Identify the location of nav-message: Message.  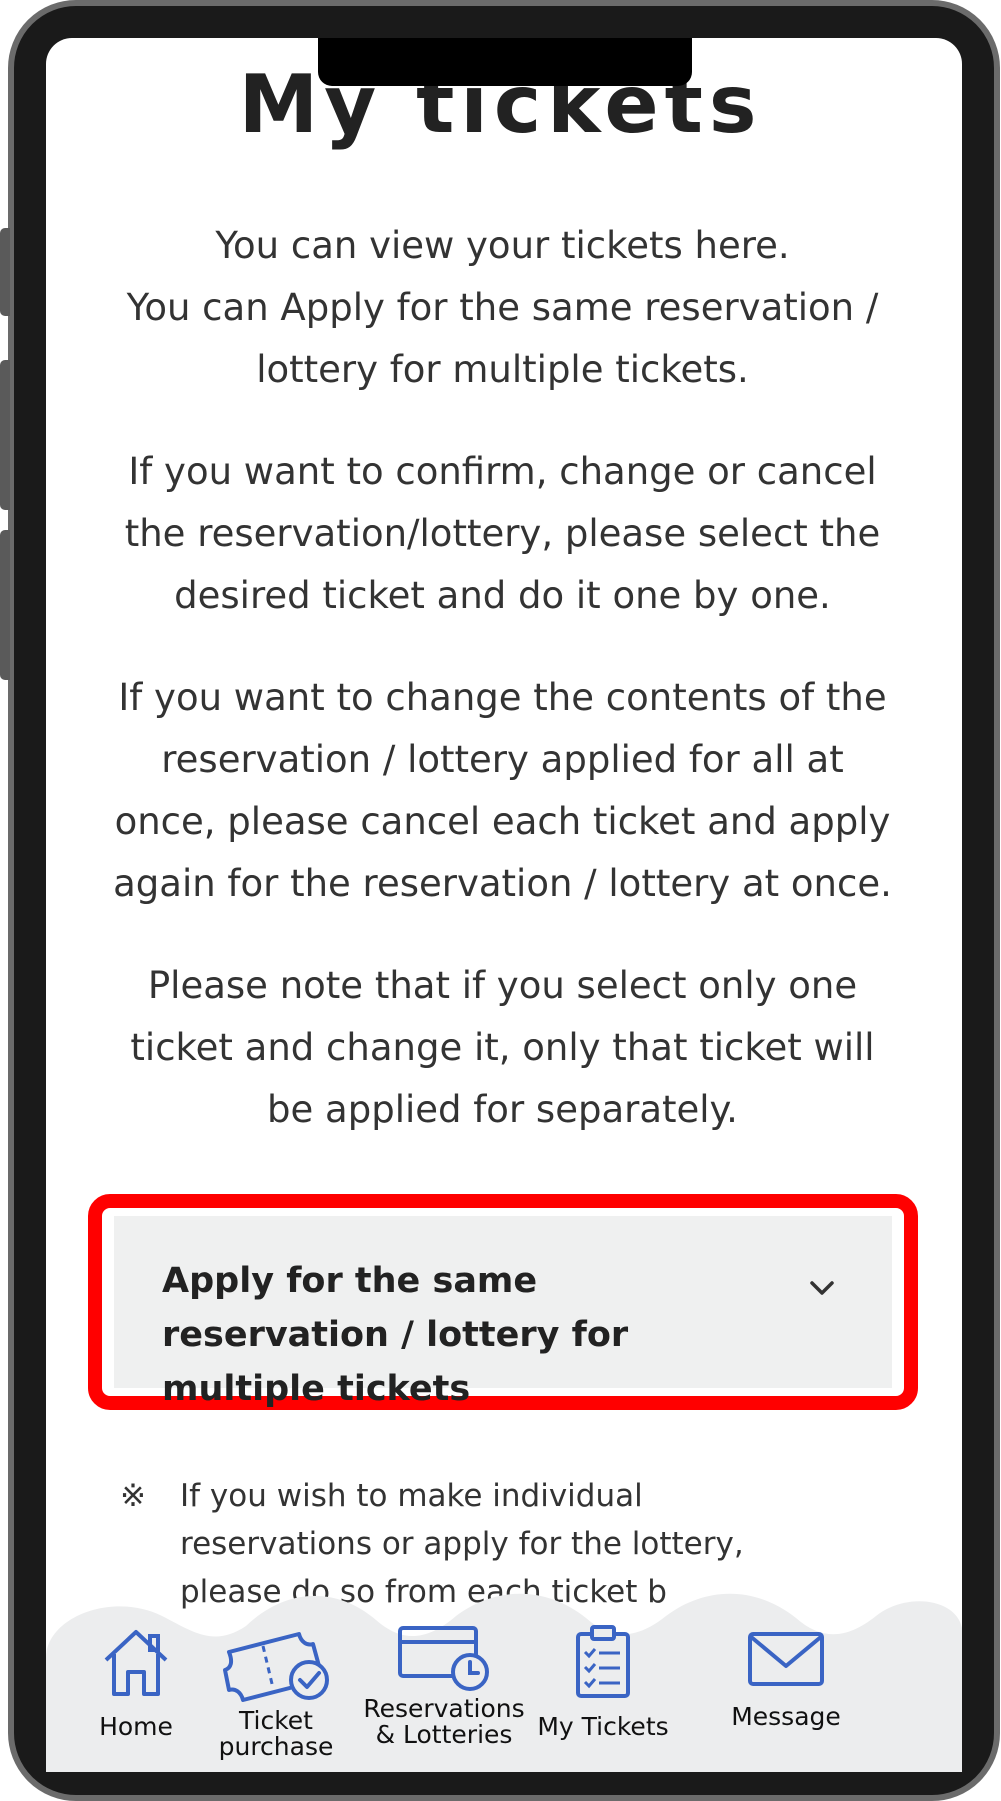
(786, 1676).